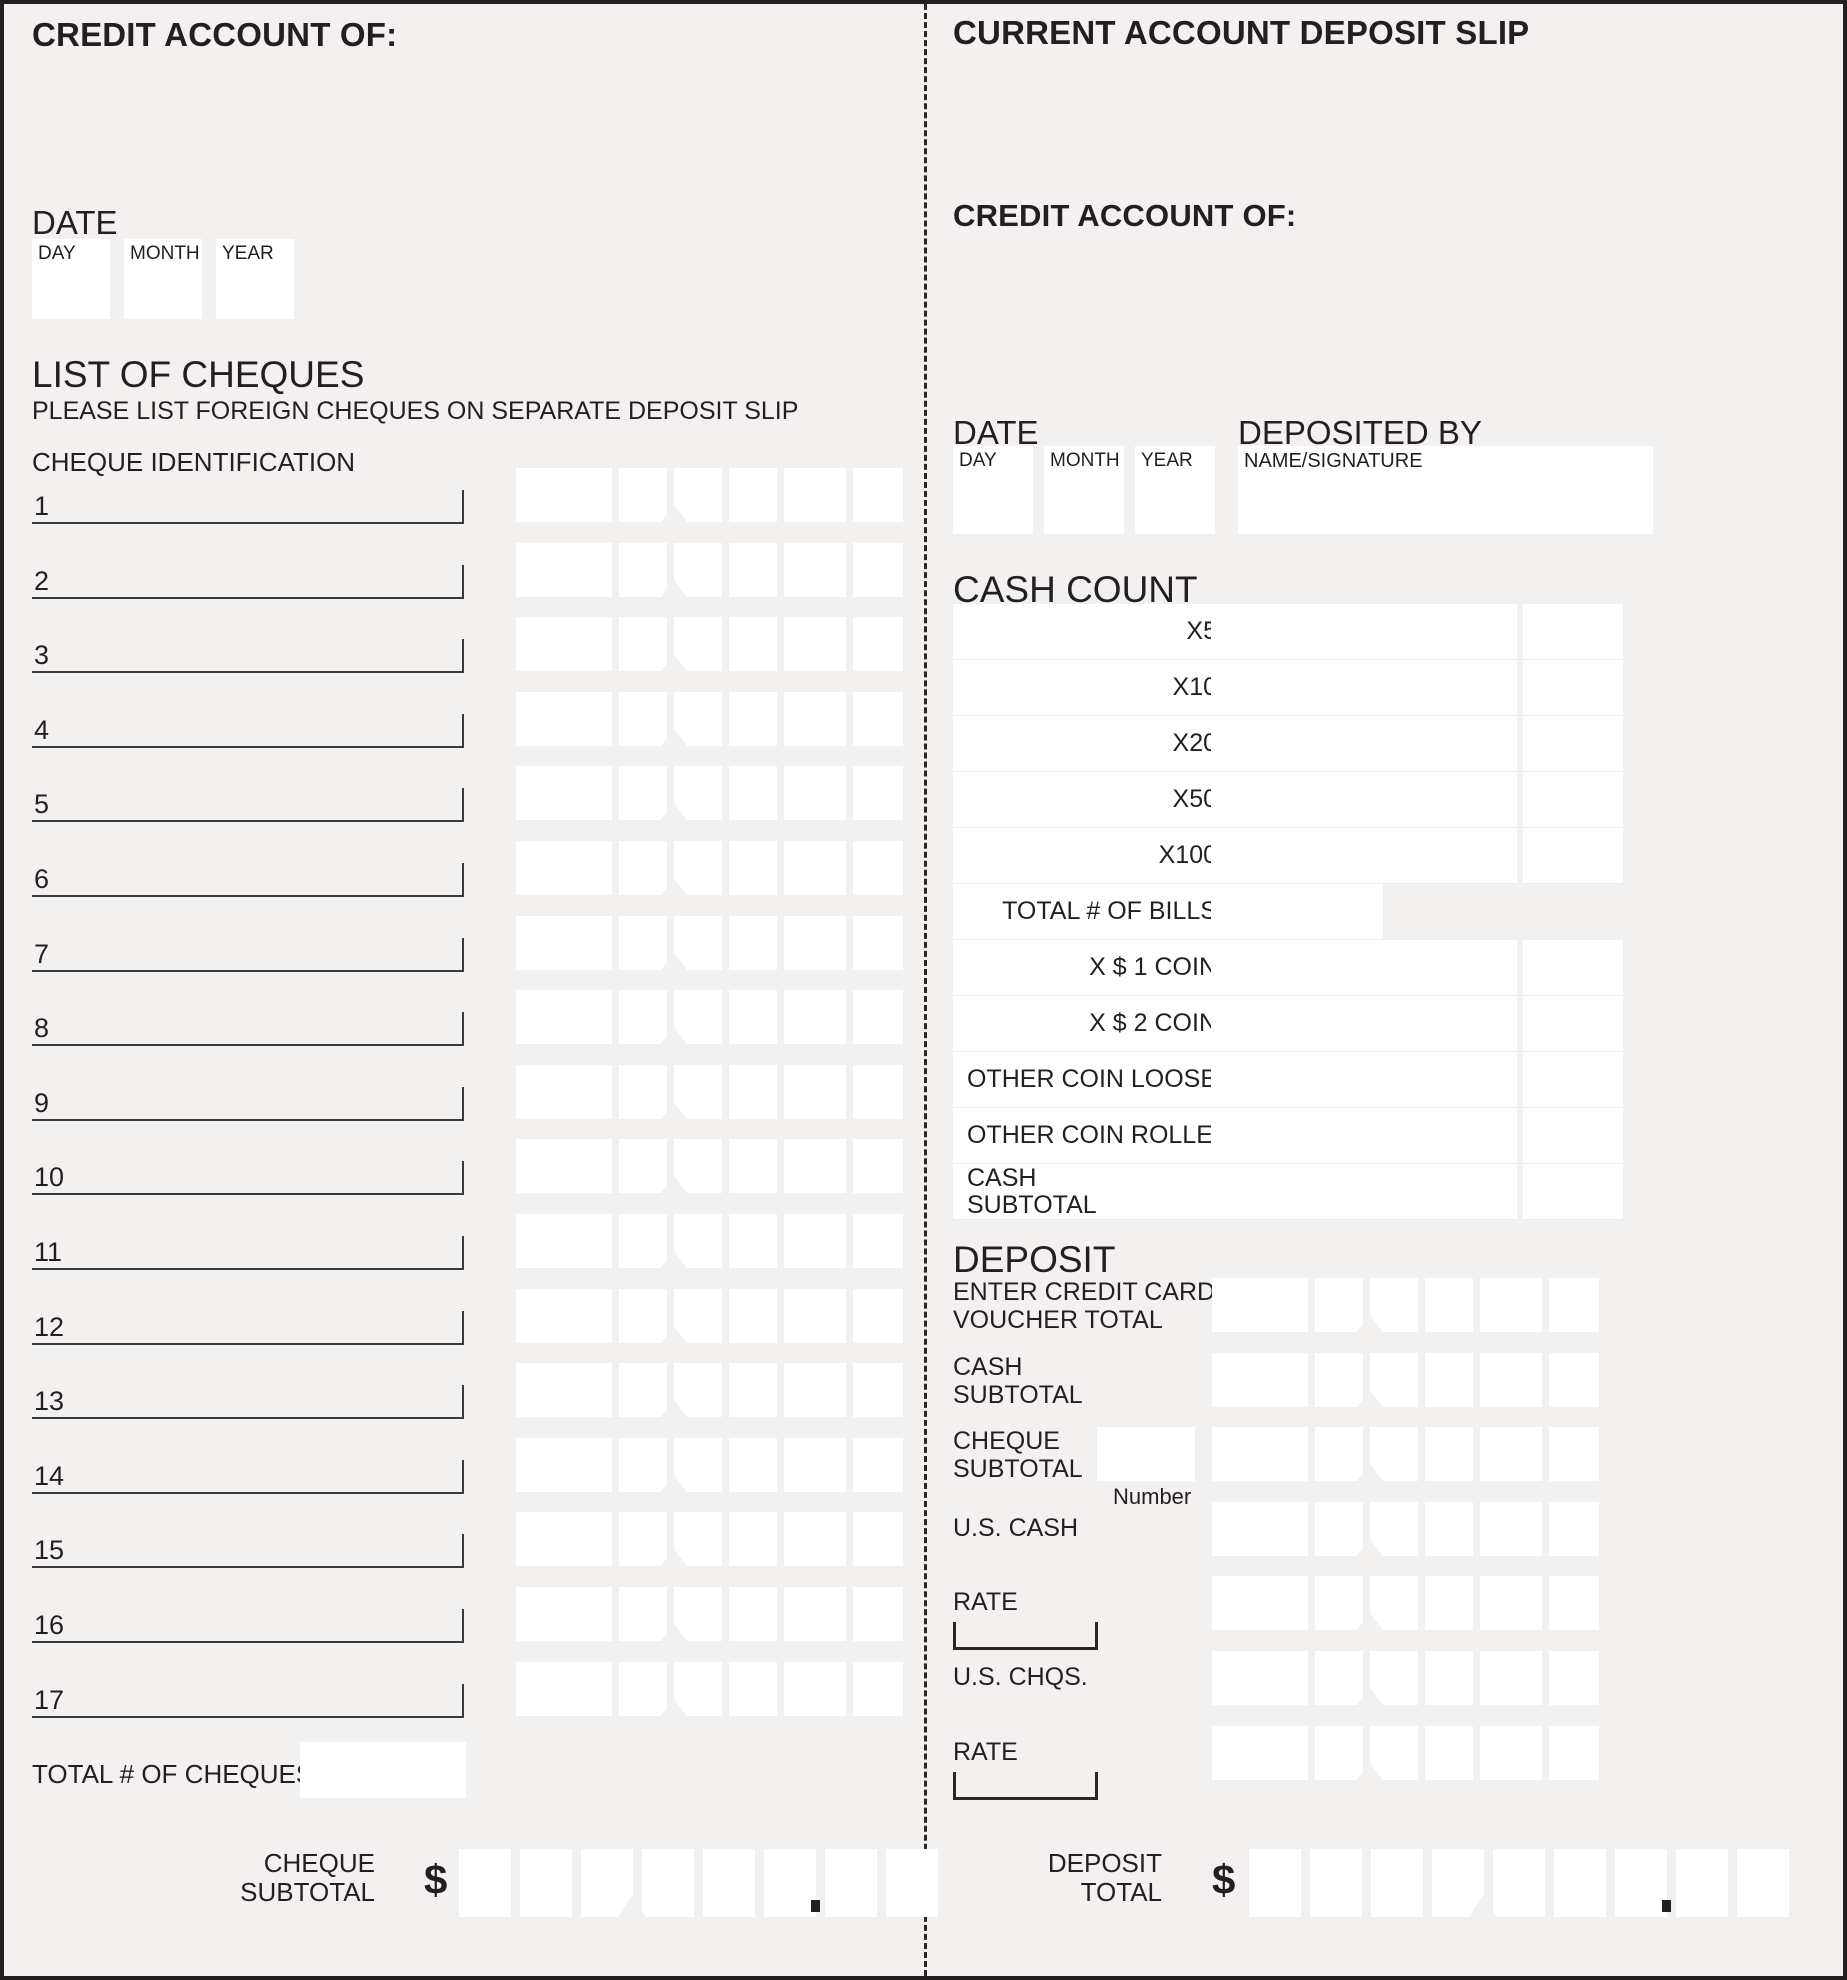  What do you see at coordinates (248, 507) in the screenshot?
I see `cheque-identification-input: 1` at bounding box center [248, 507].